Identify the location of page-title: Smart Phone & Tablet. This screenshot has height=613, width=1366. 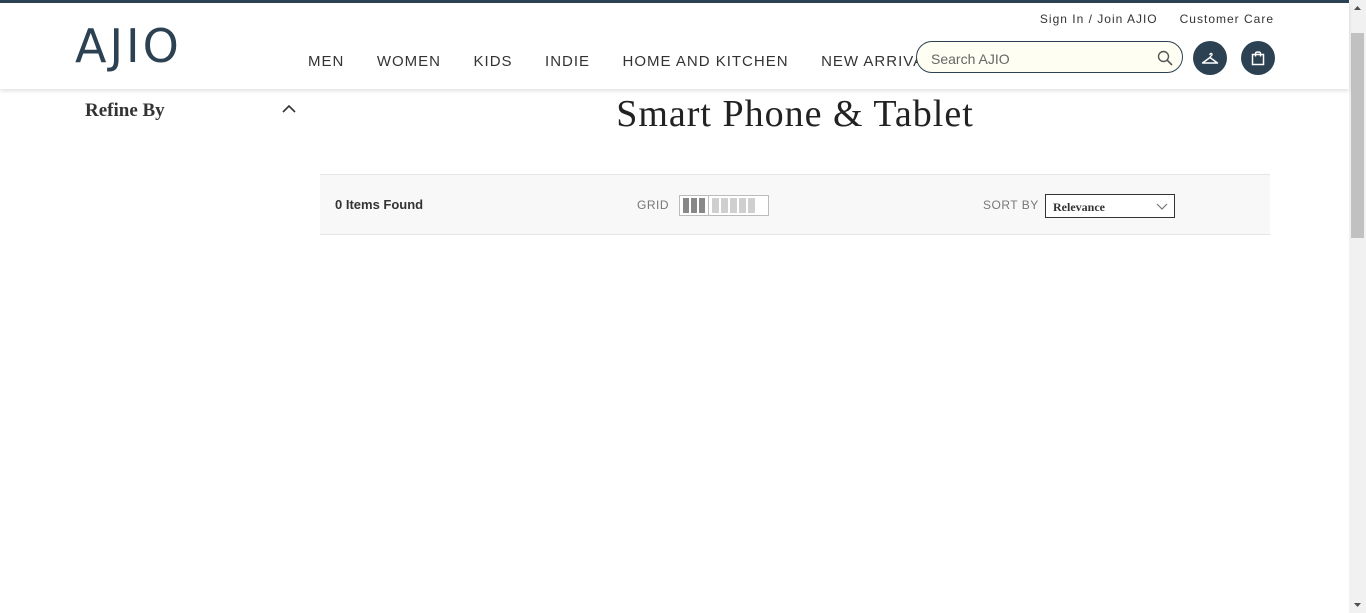
(795, 114).